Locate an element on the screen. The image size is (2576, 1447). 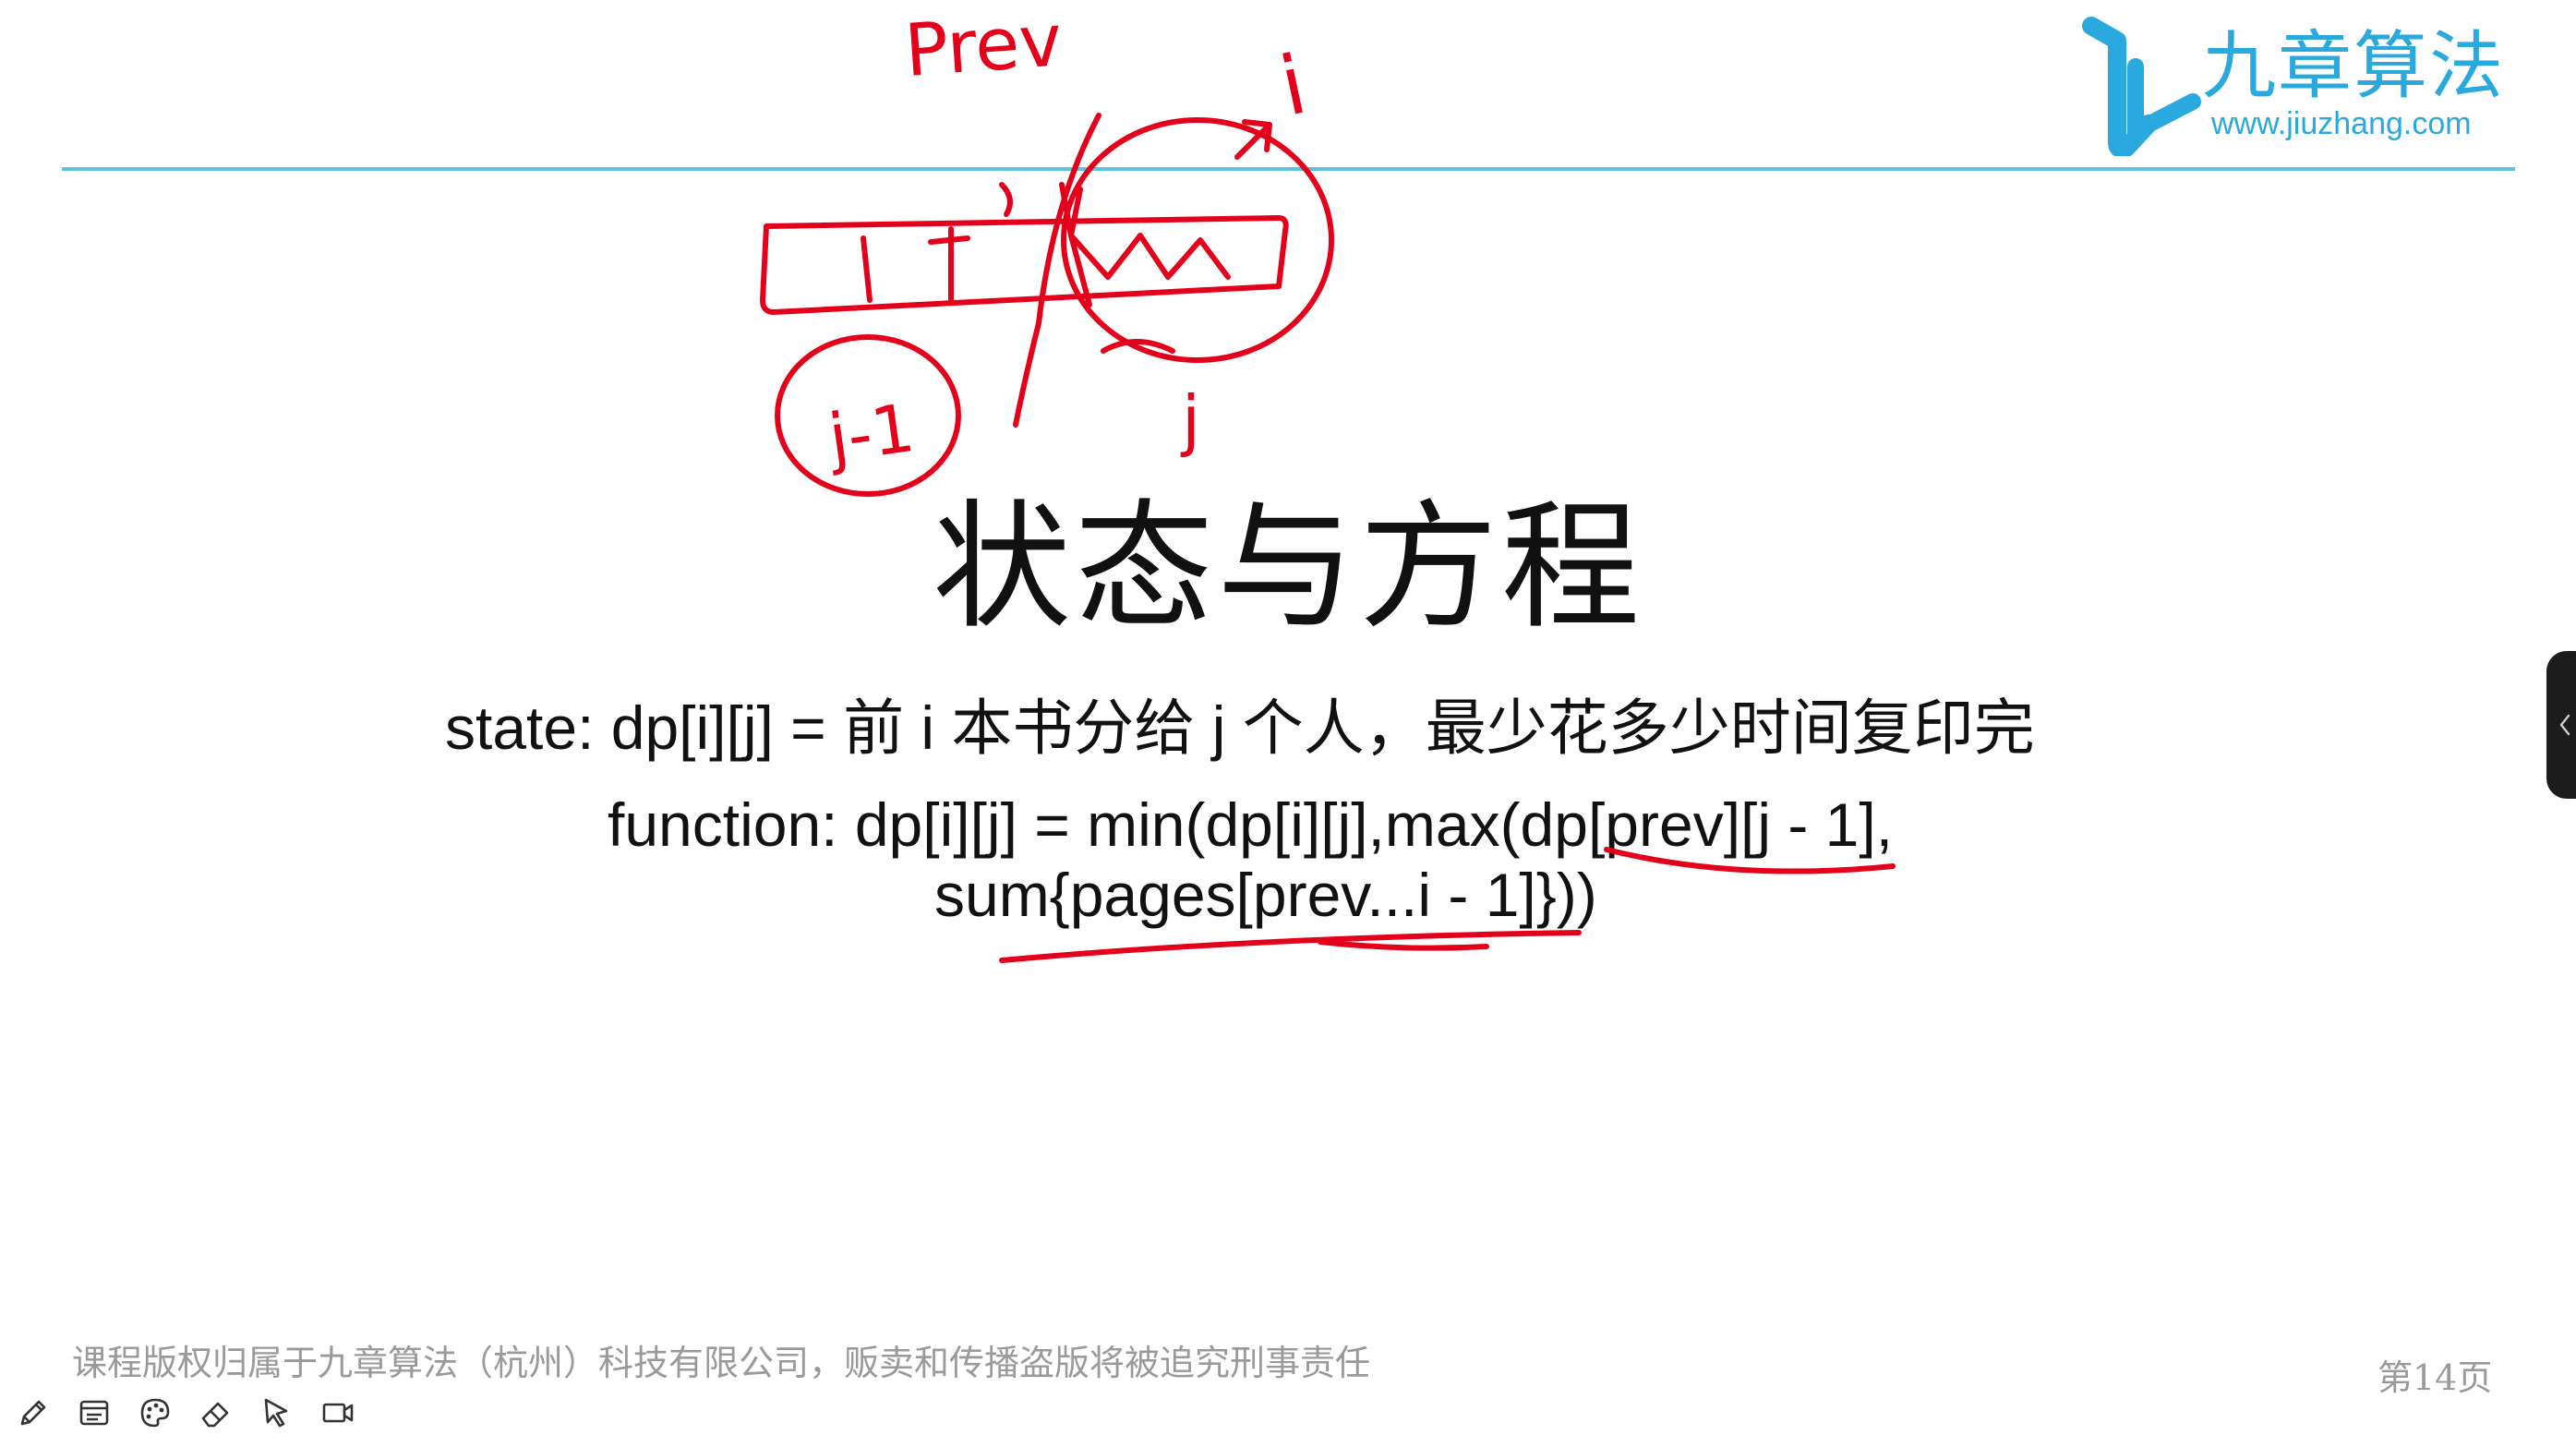
pencil-tool is located at coordinates (33, 1413).